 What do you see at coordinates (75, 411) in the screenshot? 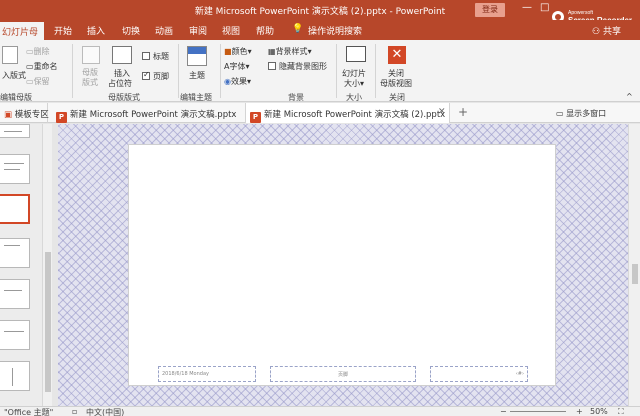
I see `status-icon: ▫` at bounding box center [75, 411].